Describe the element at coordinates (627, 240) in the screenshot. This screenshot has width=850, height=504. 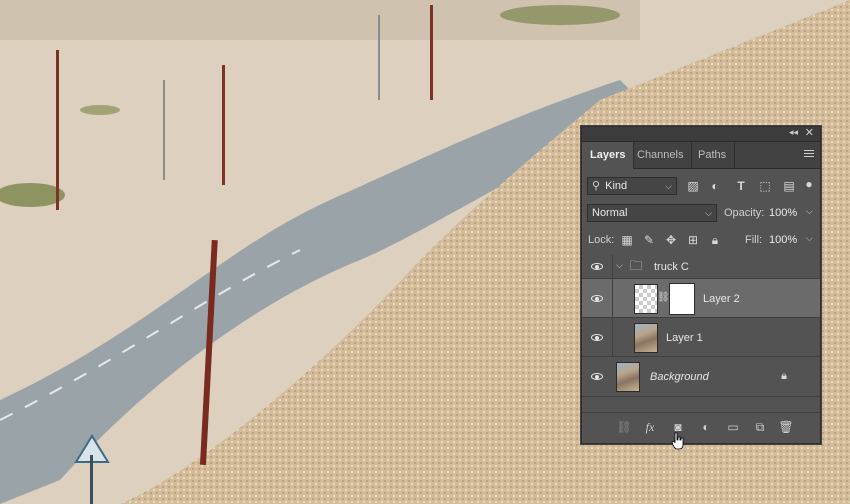
I see `lock-transparent-icon: ▦` at that location.